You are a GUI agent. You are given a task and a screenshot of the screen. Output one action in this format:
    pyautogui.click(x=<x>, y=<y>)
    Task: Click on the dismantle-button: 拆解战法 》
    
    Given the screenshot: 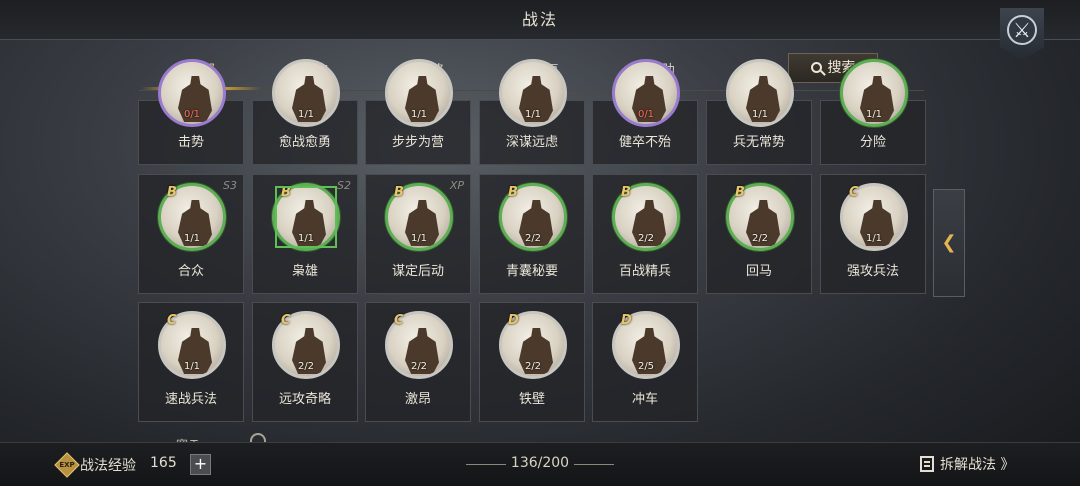 What is the action you would take?
    pyautogui.click(x=967, y=464)
    